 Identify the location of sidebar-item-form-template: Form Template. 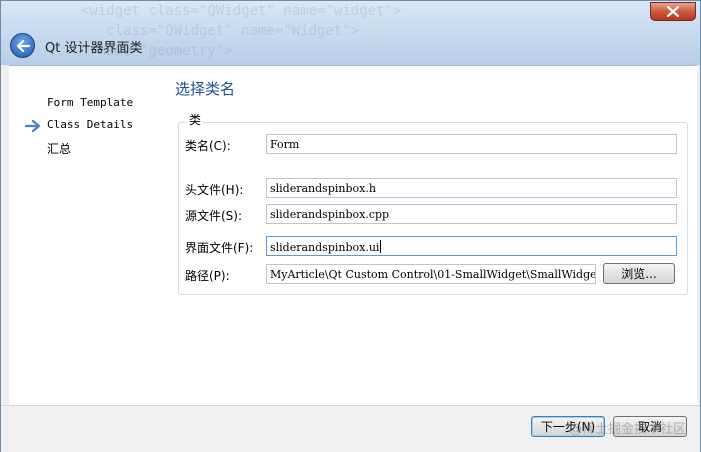
(90, 102).